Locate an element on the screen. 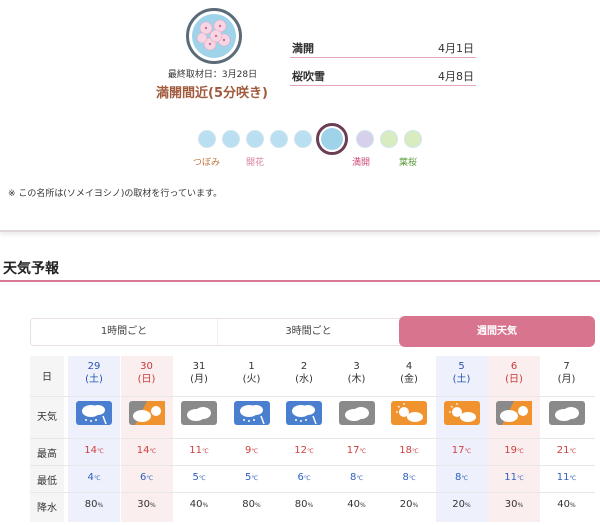 This screenshot has height=525, width=600. full-bloom-row: 満開 4月1日 is located at coordinates (383, 47).